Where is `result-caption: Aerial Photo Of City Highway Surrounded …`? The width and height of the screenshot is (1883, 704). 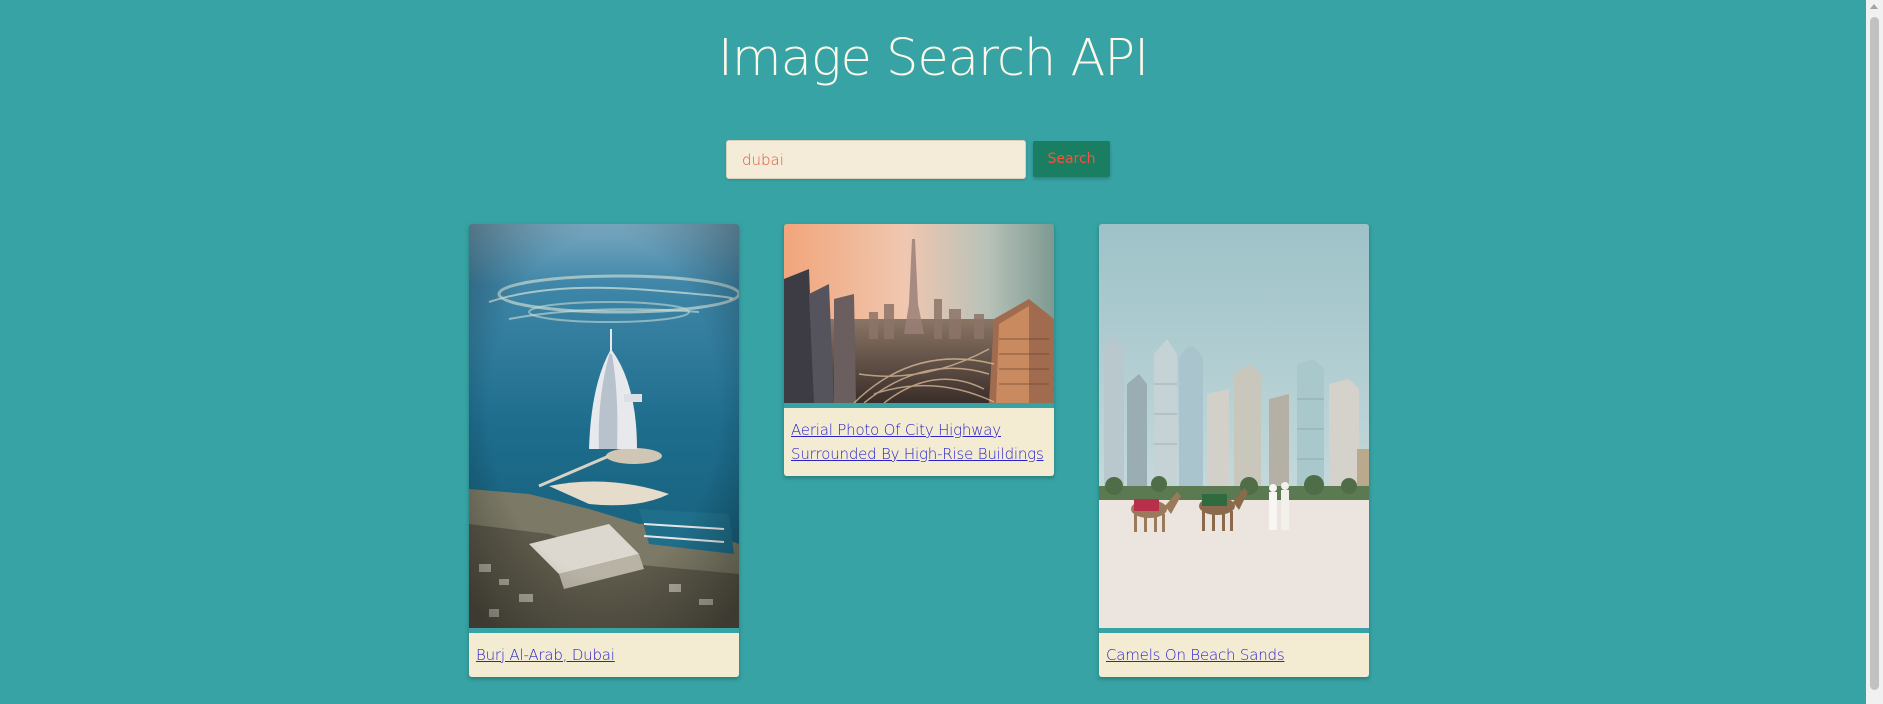 result-caption: Aerial Photo Of City Highway Surrounded … is located at coordinates (919, 442).